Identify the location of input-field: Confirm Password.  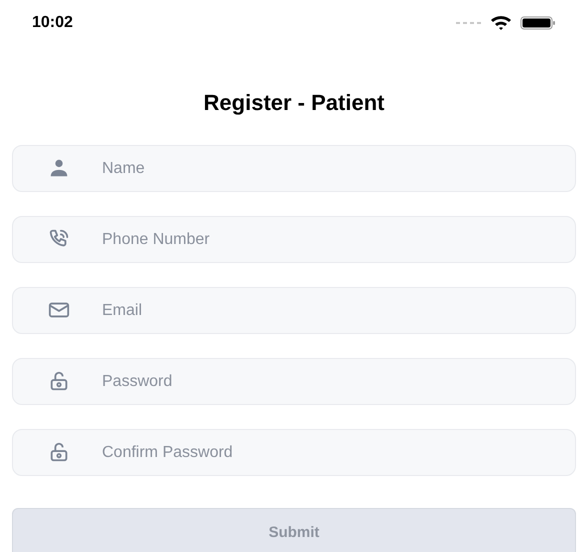
(294, 452).